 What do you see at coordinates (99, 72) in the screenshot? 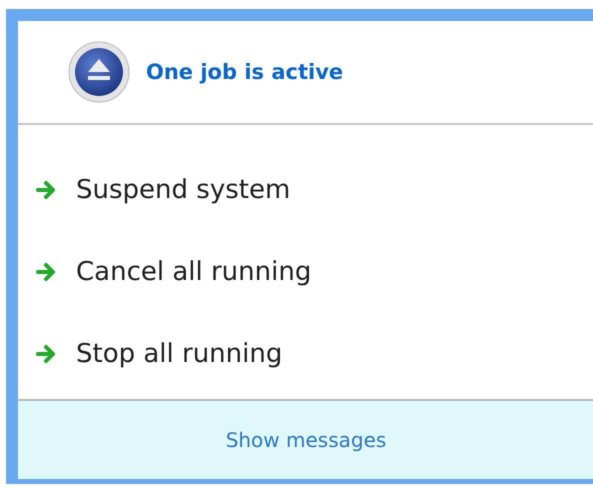
I see `eject-icon` at bounding box center [99, 72].